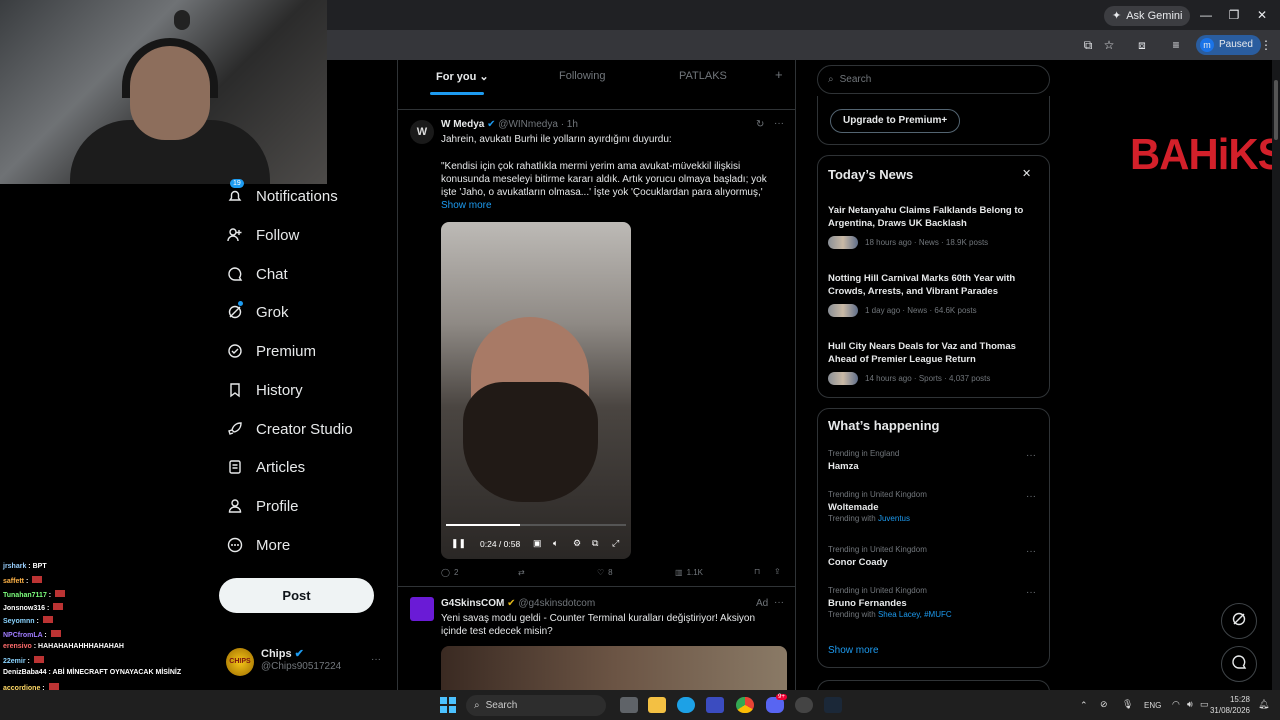 The width and height of the screenshot is (1280, 720). I want to click on nav-profile: Profile, so click(262, 506).